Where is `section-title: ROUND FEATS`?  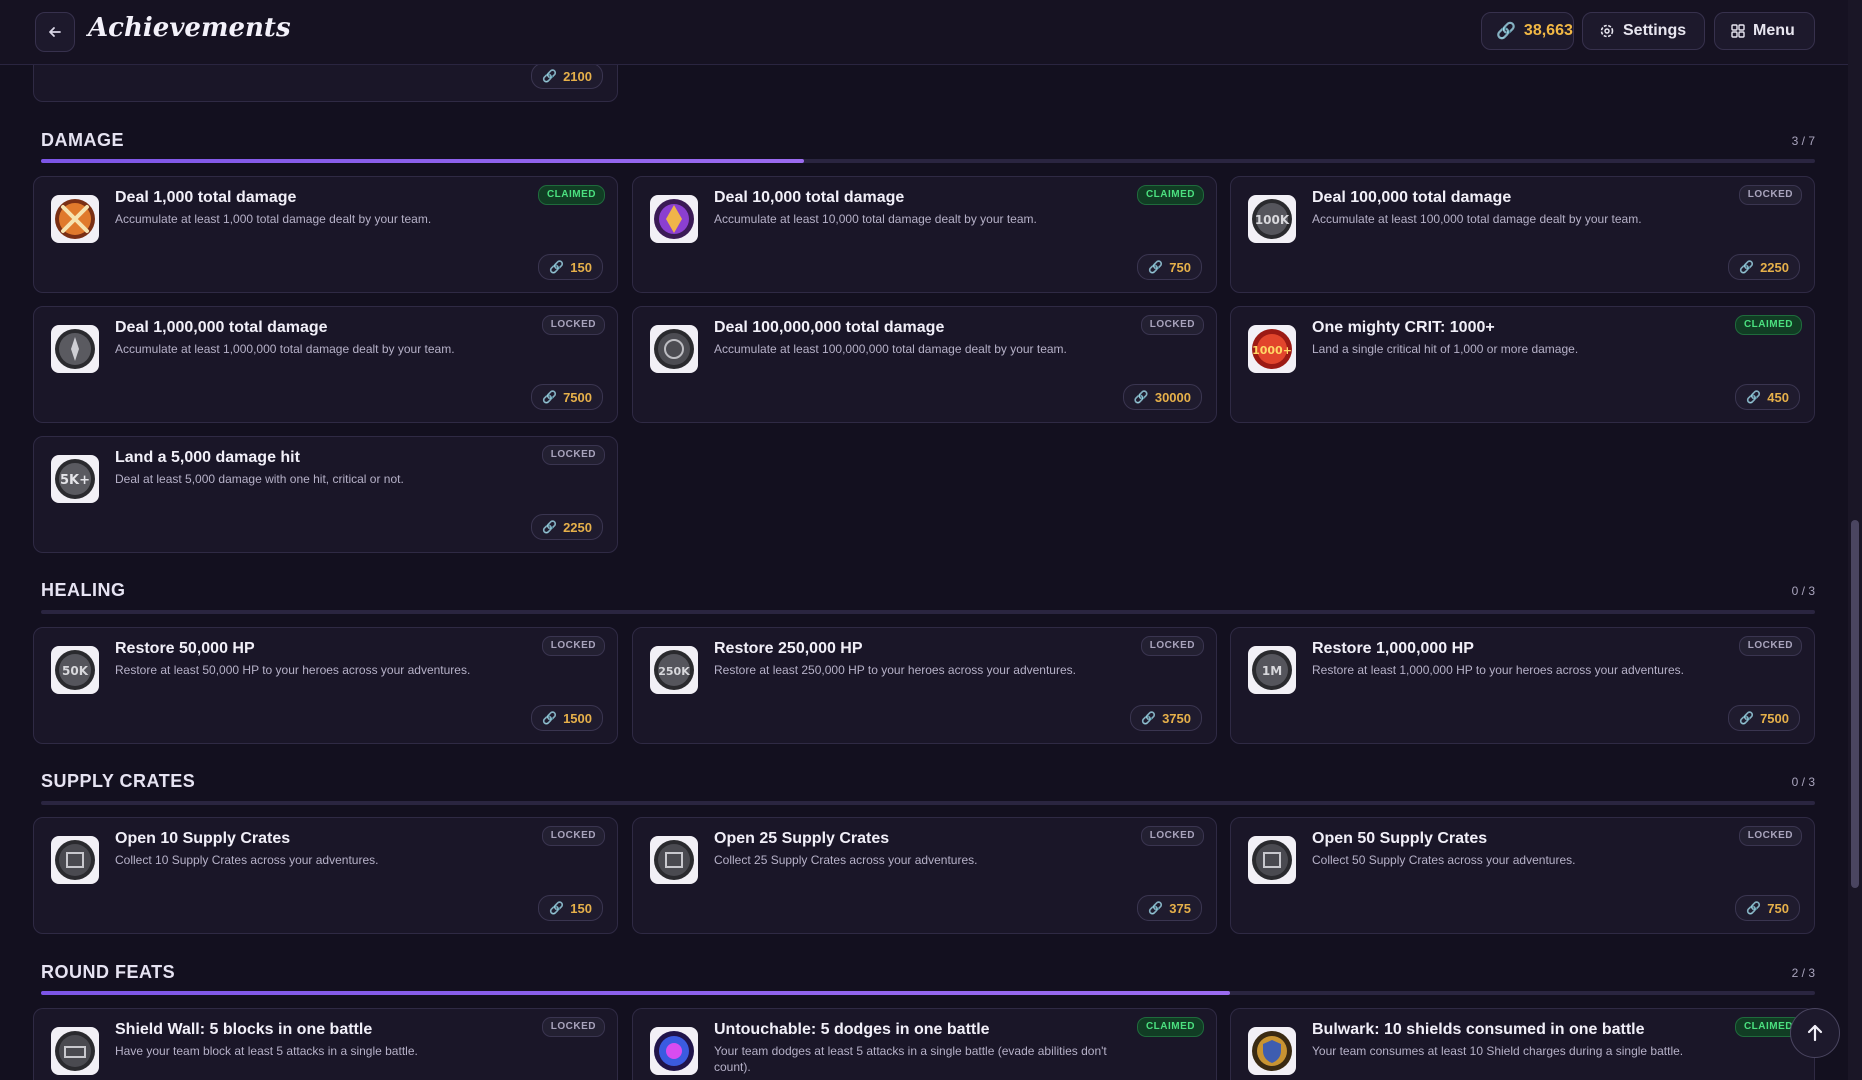
section-title: ROUND FEATS is located at coordinates (108, 972).